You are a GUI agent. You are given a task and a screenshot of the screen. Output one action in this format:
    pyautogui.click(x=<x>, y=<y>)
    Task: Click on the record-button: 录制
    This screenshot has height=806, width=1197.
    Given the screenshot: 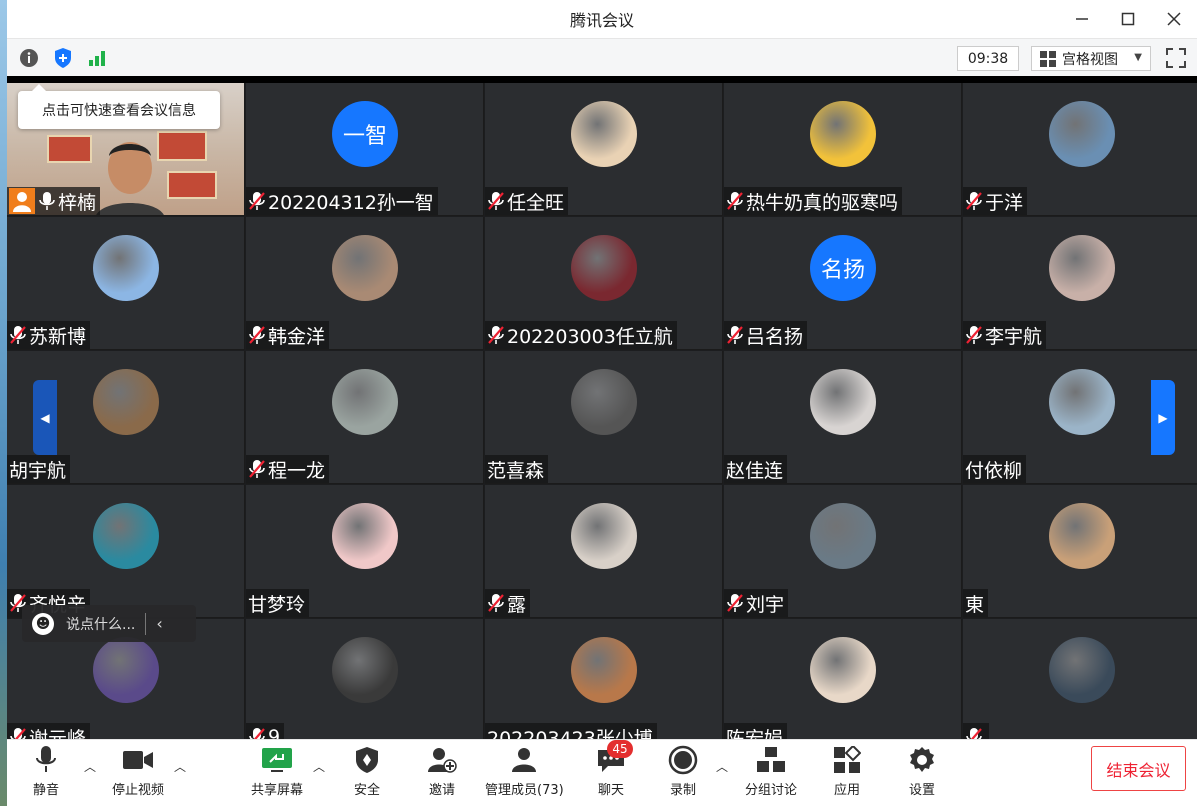 What is the action you would take?
    pyautogui.click(x=683, y=771)
    